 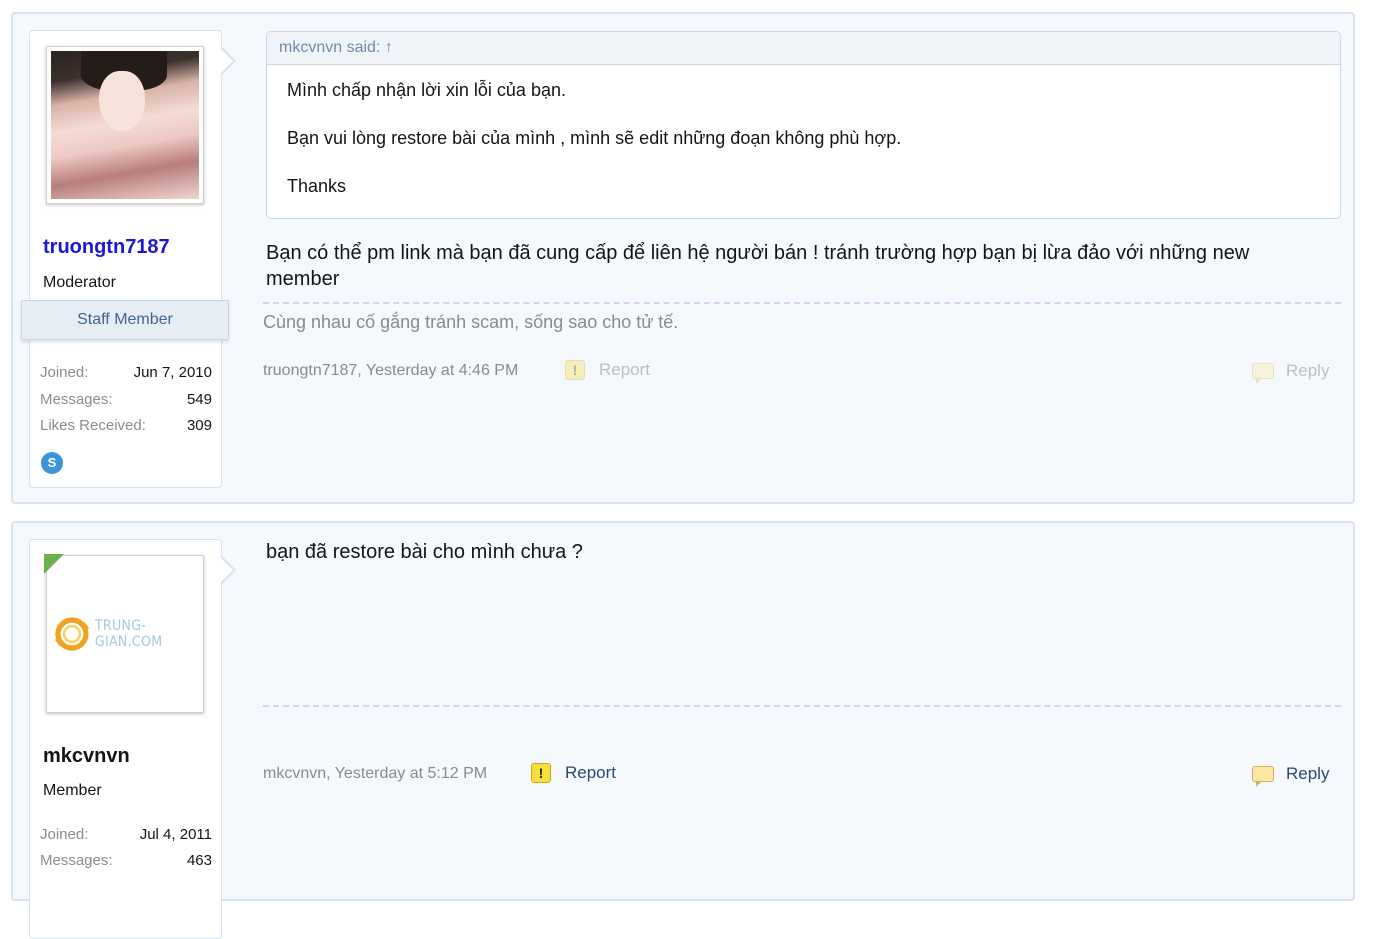 What do you see at coordinates (93, 425) in the screenshot?
I see `stat-label: Likes Received:` at bounding box center [93, 425].